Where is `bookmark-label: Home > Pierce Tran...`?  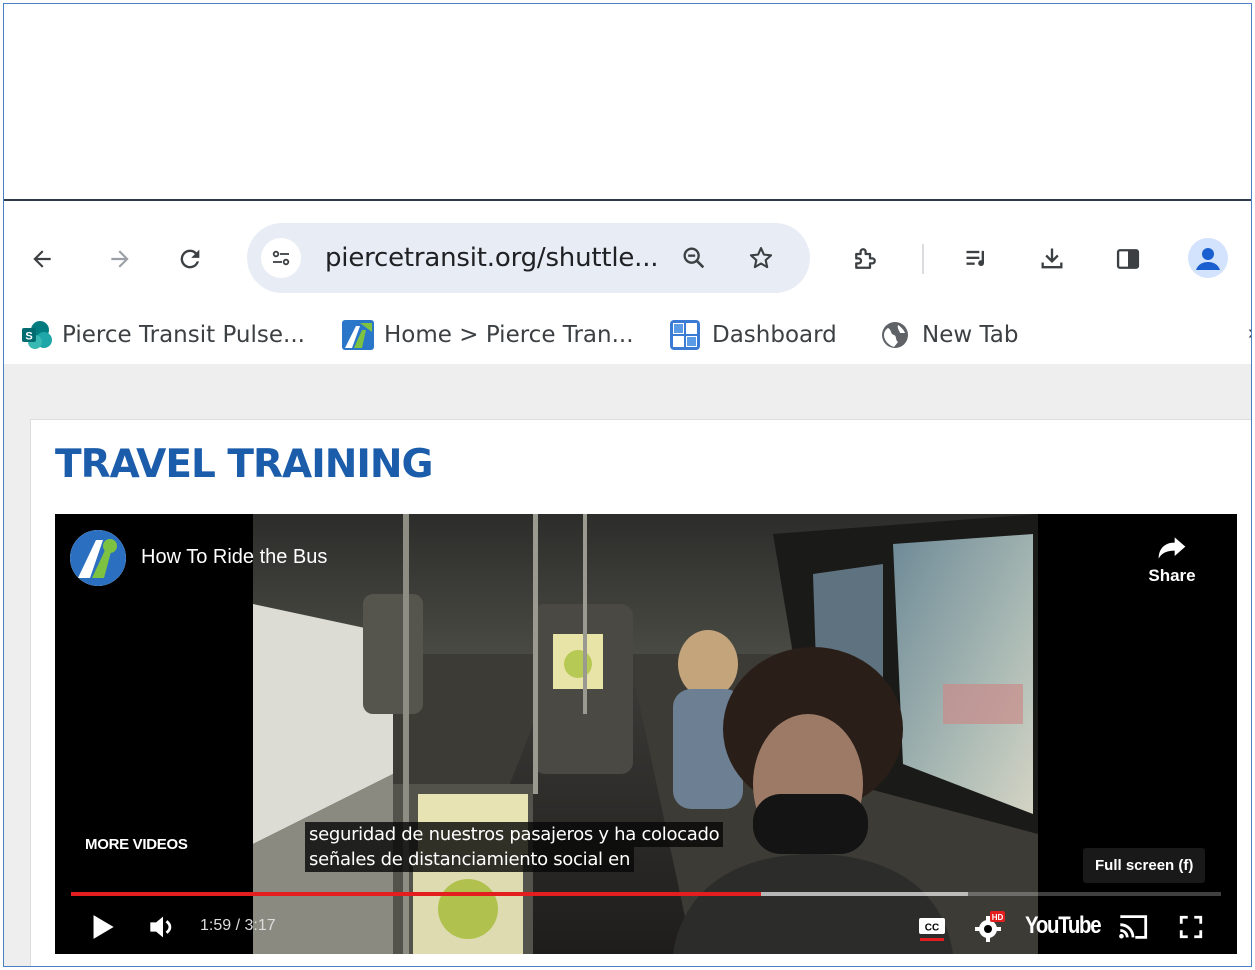
bookmark-label: Home > Pierce Tran... is located at coordinates (509, 335).